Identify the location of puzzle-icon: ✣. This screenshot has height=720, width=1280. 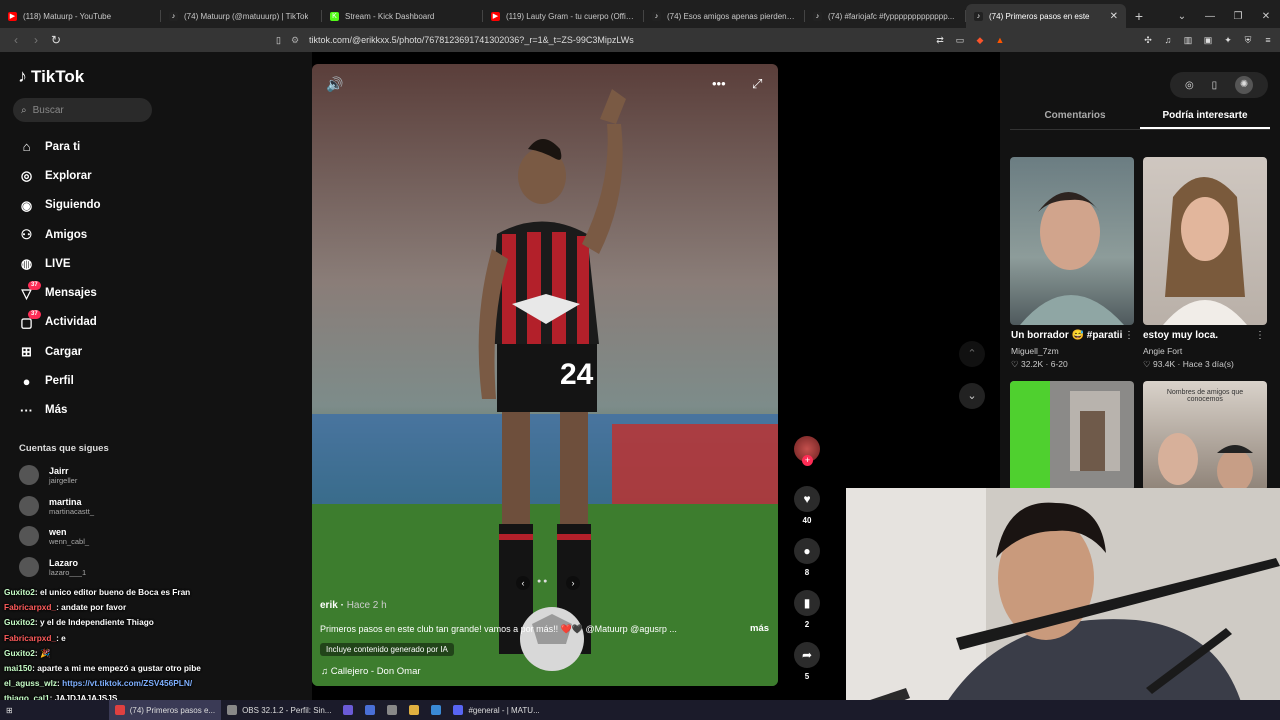
(1148, 40).